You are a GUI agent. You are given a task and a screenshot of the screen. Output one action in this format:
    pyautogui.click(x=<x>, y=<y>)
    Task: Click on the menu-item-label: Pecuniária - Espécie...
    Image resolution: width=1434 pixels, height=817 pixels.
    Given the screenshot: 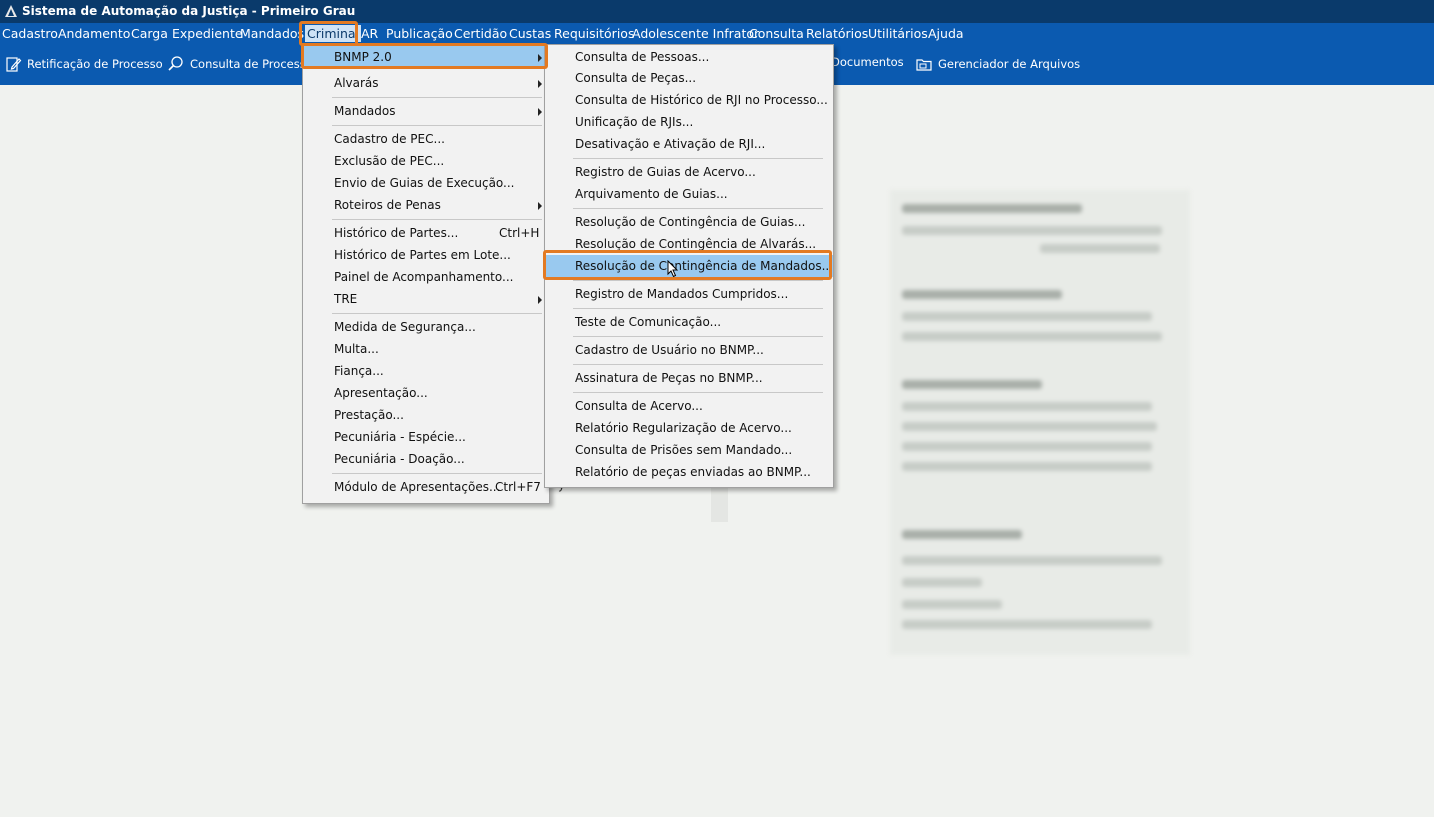 What is the action you would take?
    pyautogui.click(x=400, y=437)
    